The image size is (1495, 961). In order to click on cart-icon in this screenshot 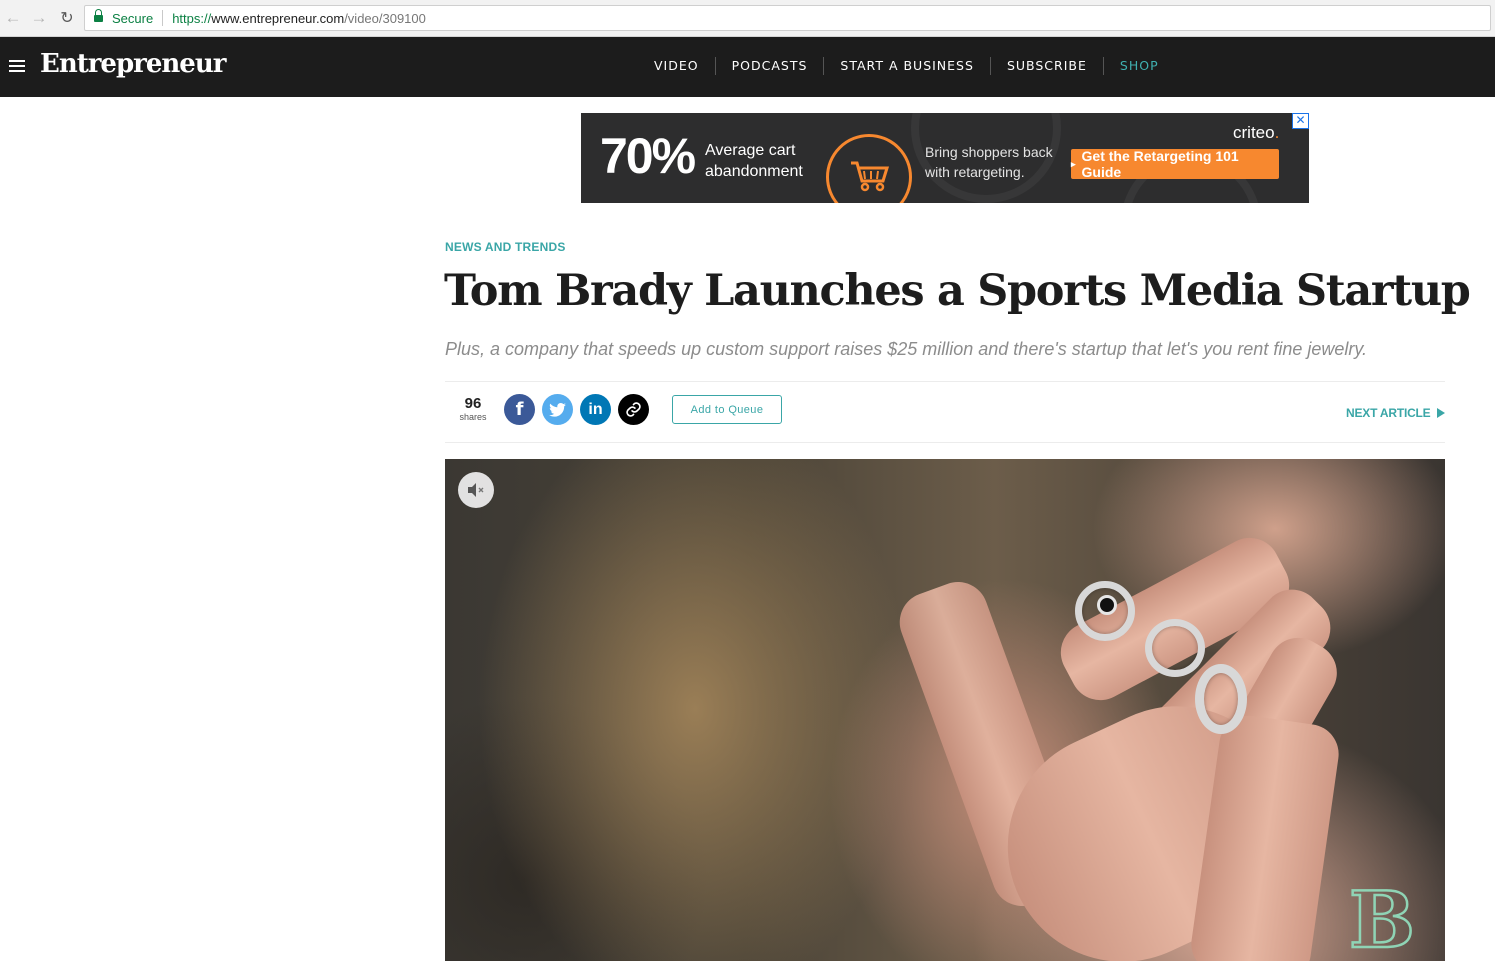, I will do `click(869, 168)`.